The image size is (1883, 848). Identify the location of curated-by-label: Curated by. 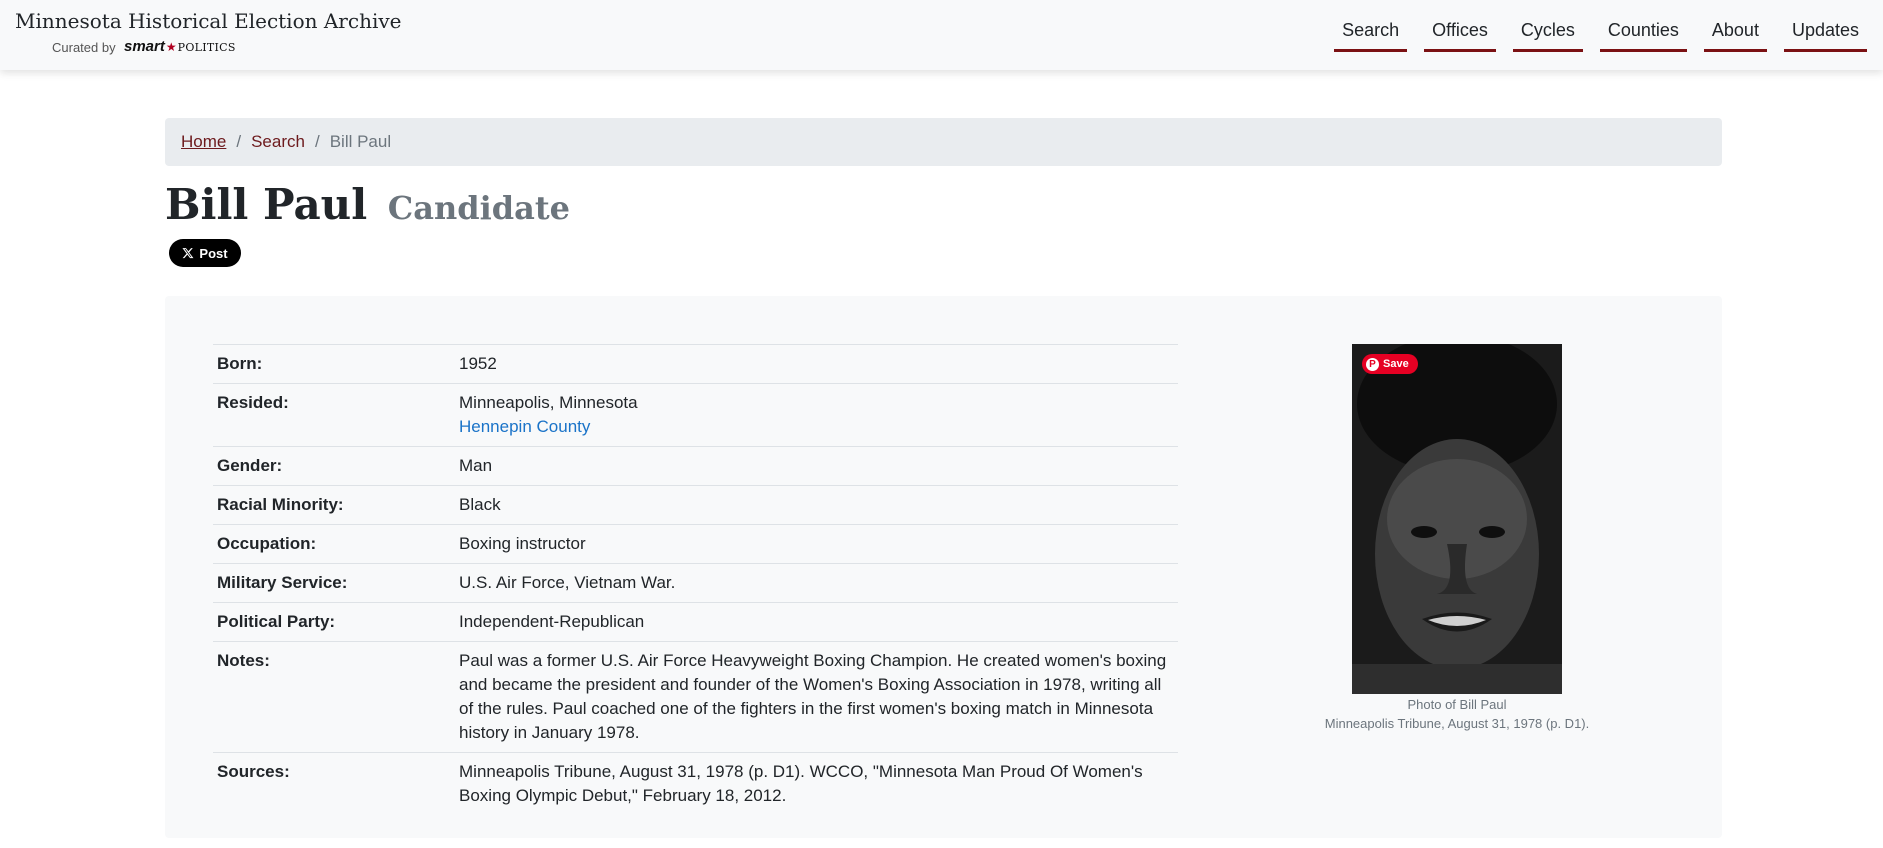
(84, 47).